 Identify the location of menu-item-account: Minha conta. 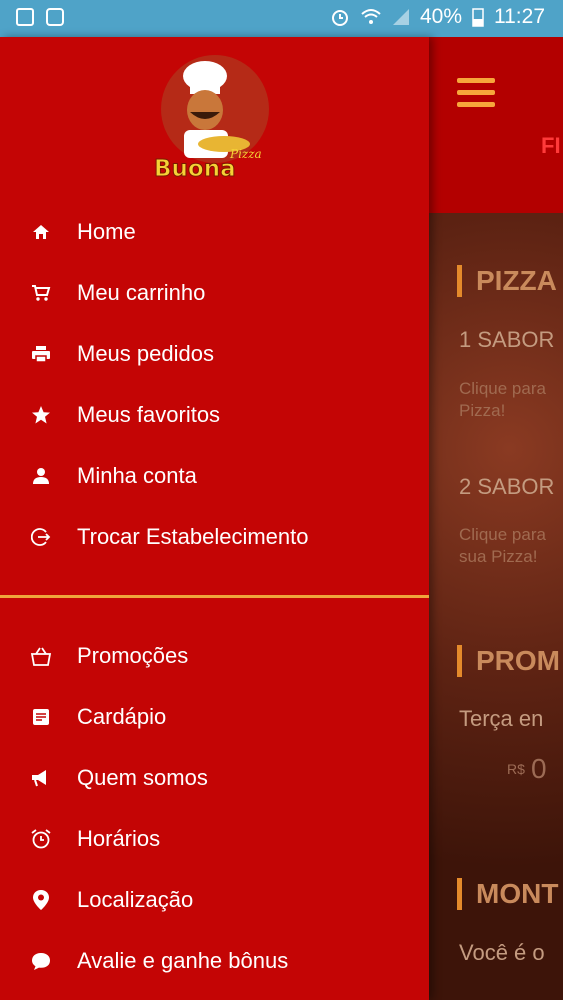
(214, 476).